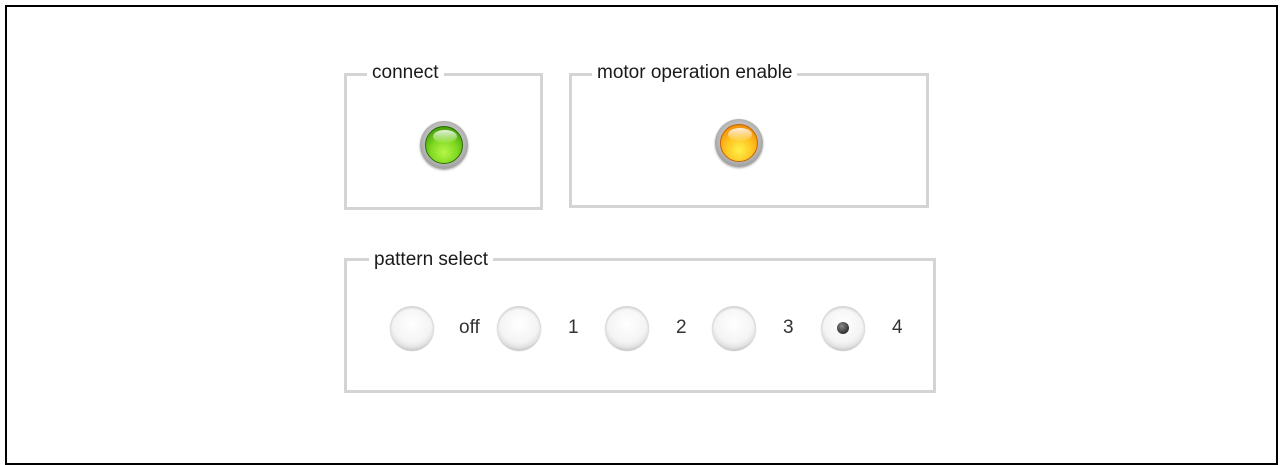 The height and width of the screenshot is (465, 1285). I want to click on orange-led-icon, so click(739, 143).